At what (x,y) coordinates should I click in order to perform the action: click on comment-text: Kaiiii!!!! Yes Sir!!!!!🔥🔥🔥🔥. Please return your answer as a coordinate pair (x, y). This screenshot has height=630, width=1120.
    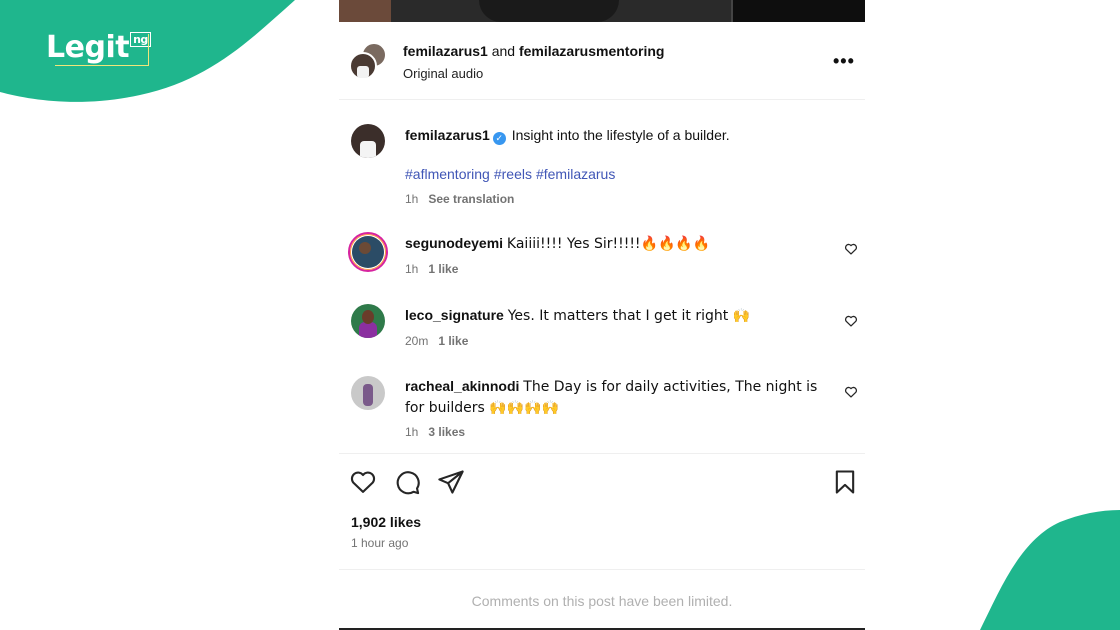
    Looking at the image, I should click on (608, 244).